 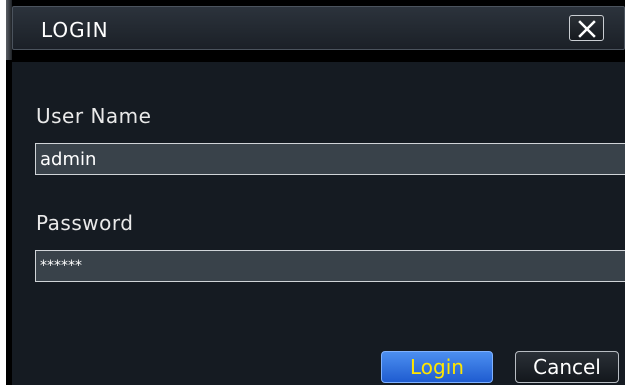 I want to click on username-input, so click(x=330, y=159).